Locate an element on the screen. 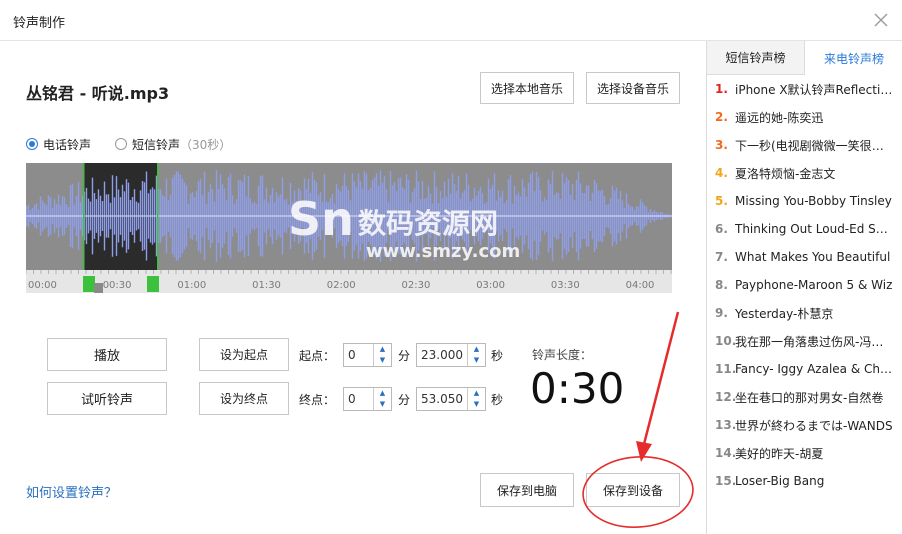 The image size is (902, 534). end-minutes-stepper: 0 ▲ ▼ is located at coordinates (367, 399).